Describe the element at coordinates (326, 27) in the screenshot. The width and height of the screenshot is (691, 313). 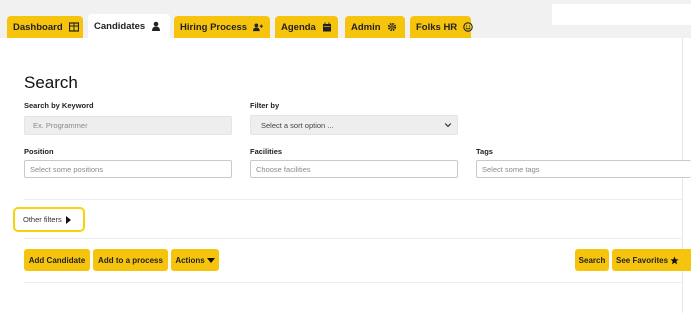
I see `calendar-icon` at that location.